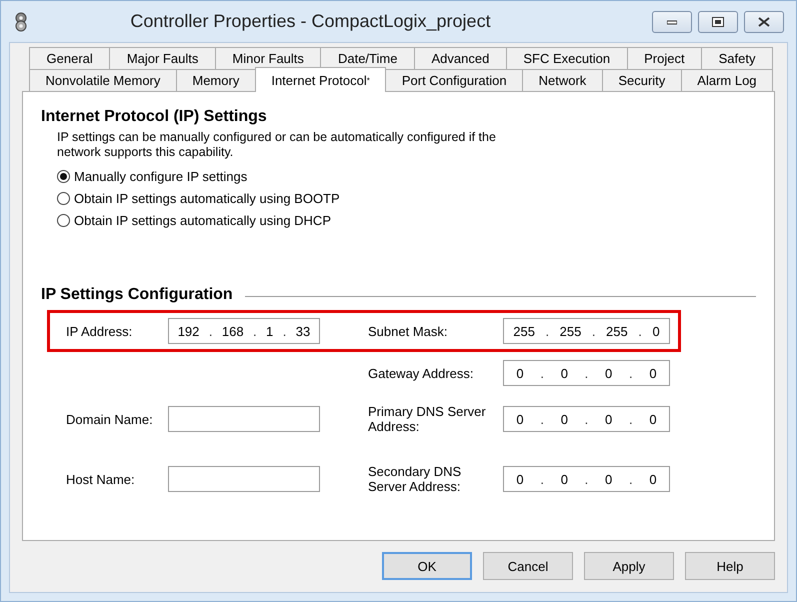  Describe the element at coordinates (233, 331) in the screenshot. I see `octet-text: 168` at that location.